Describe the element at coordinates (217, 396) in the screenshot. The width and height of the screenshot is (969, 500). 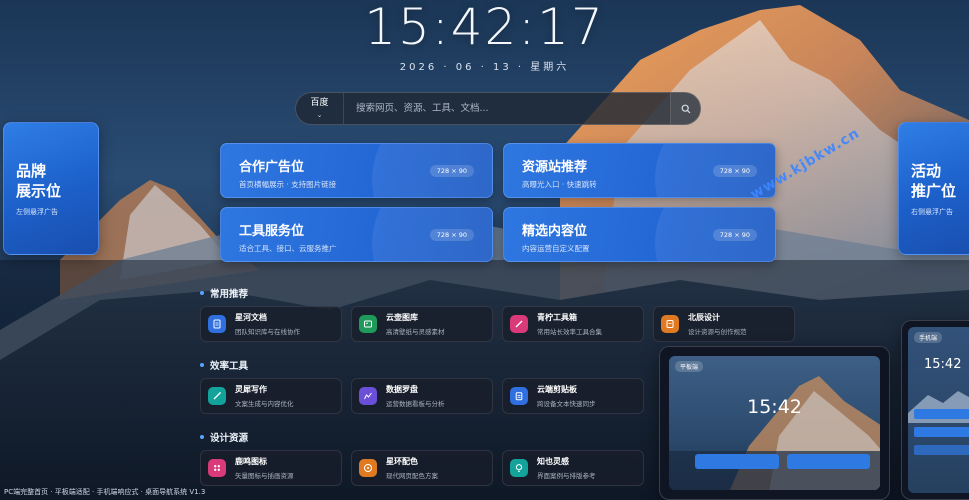
I see `wand-icon` at that location.